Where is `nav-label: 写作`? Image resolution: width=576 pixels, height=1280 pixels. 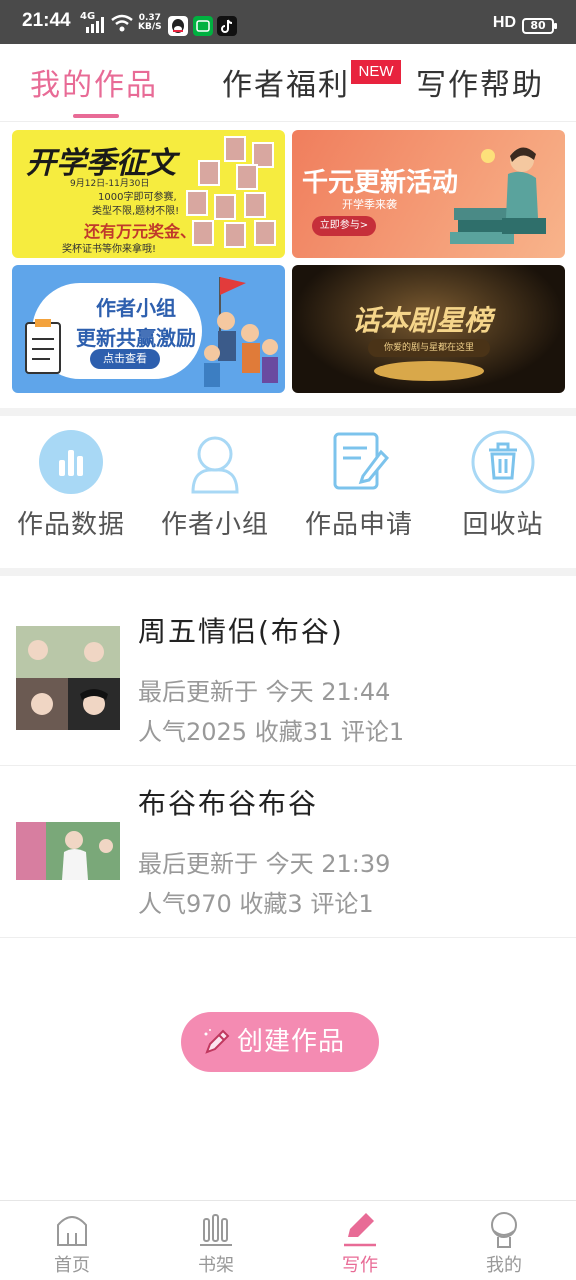 nav-label: 写作 is located at coordinates (360, 1265).